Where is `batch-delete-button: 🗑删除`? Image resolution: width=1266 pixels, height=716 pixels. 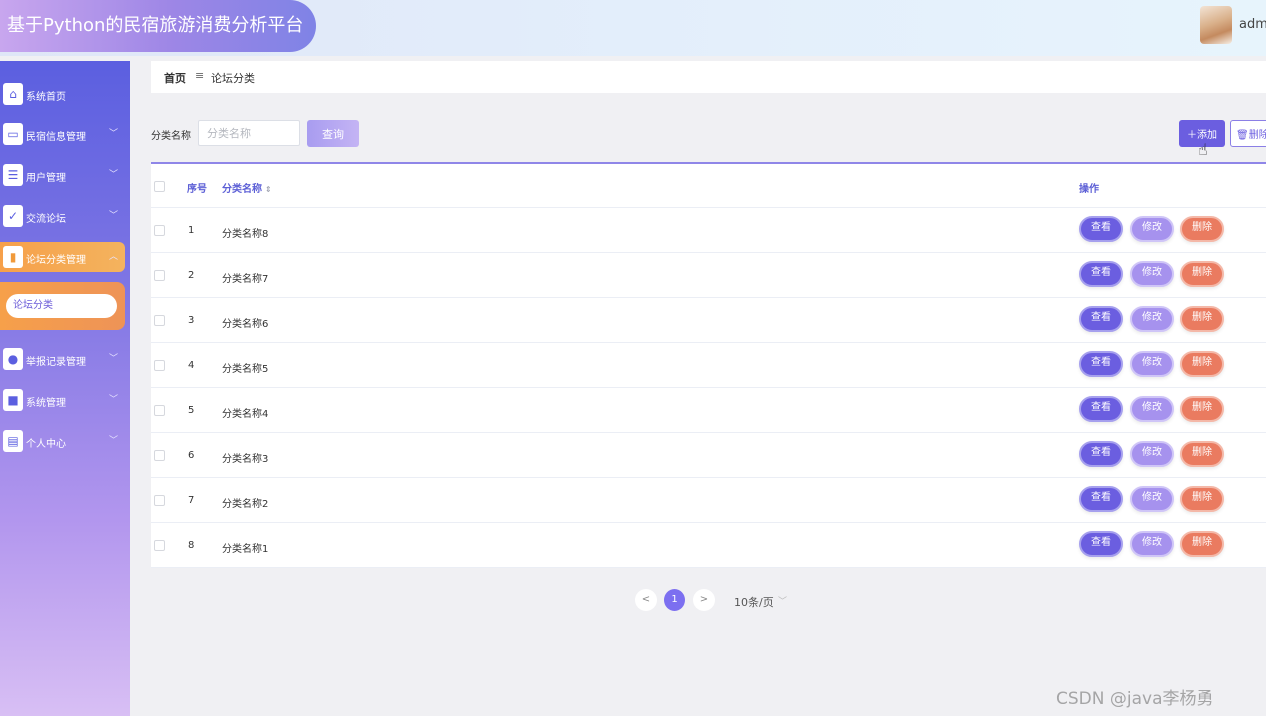
batch-delete-button: 🗑删除 is located at coordinates (1248, 133).